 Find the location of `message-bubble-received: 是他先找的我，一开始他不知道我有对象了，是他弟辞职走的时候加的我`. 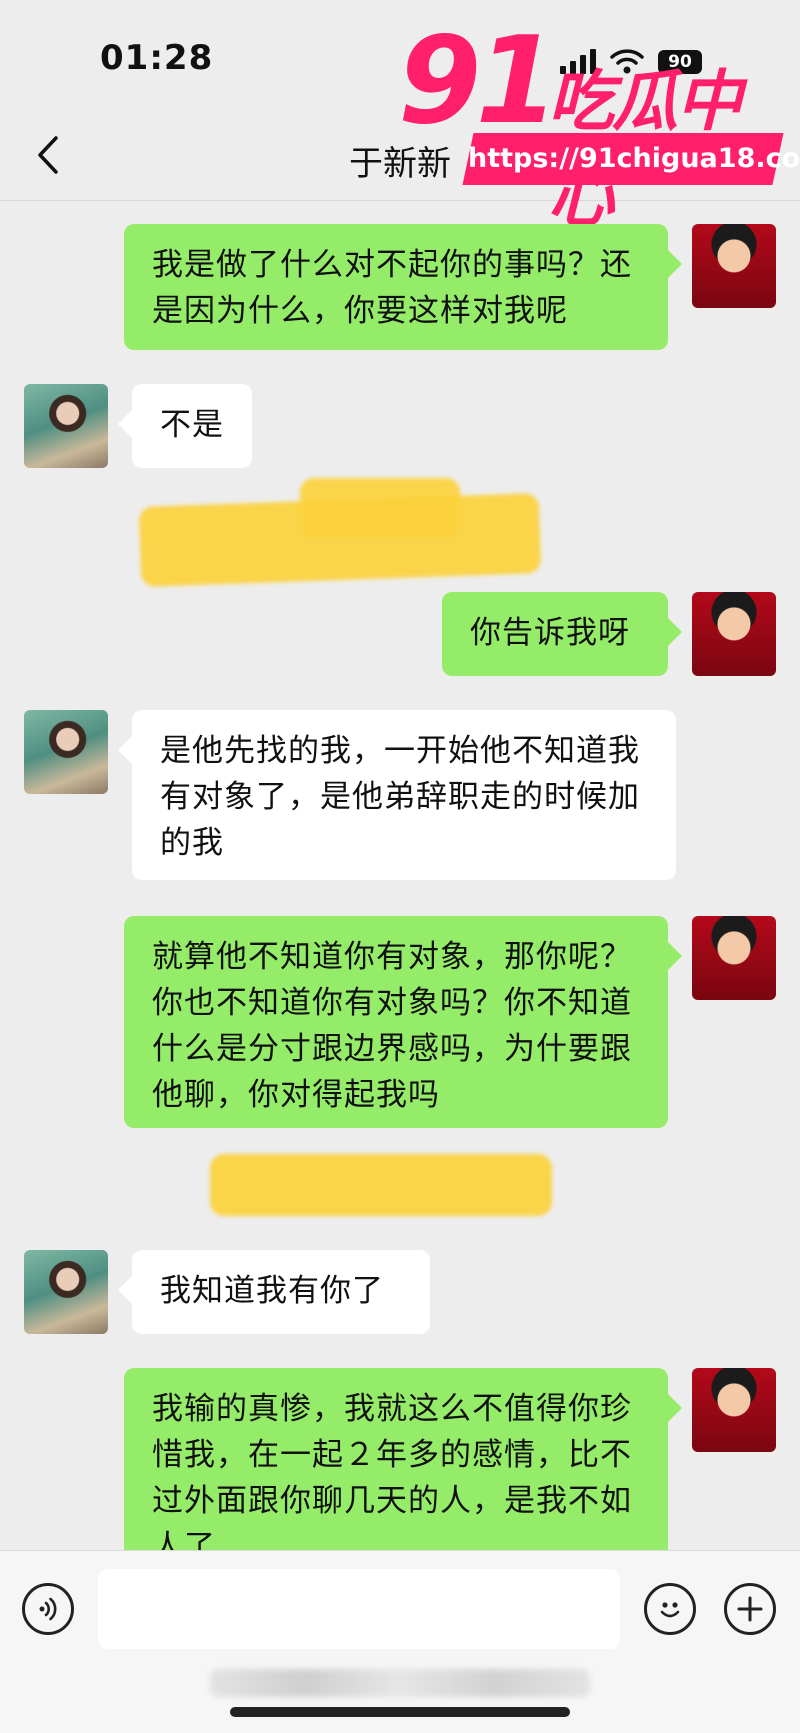

message-bubble-received: 是他先找的我，一开始他不知道我有对象了，是他弟辞职走的时候加的我 is located at coordinates (397, 795).